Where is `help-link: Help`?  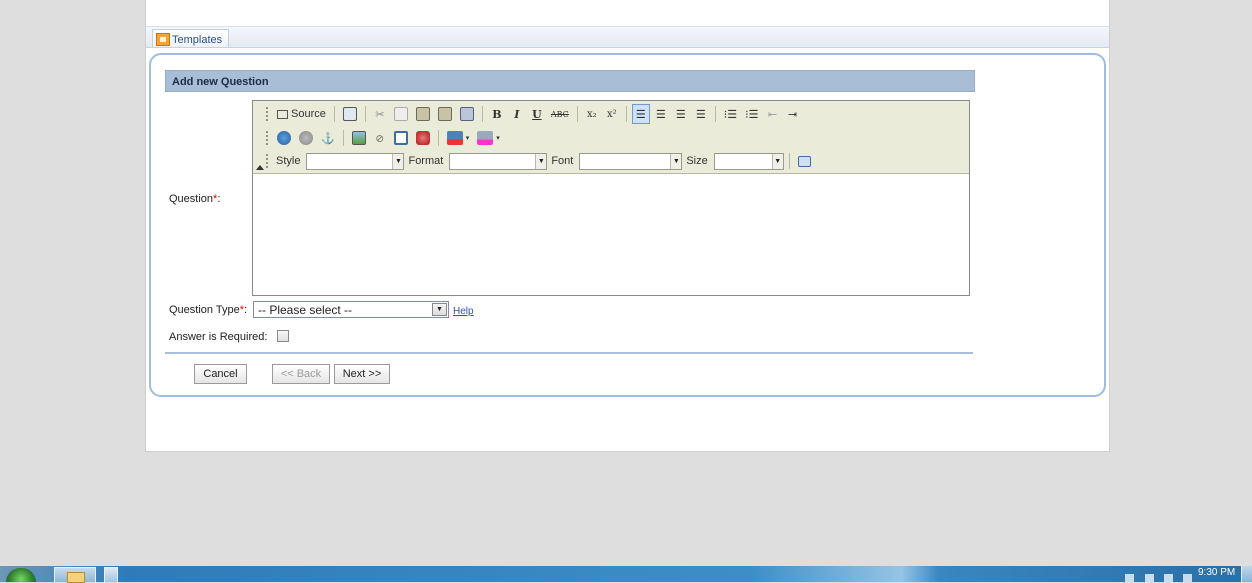
help-link: Help is located at coordinates (463, 311).